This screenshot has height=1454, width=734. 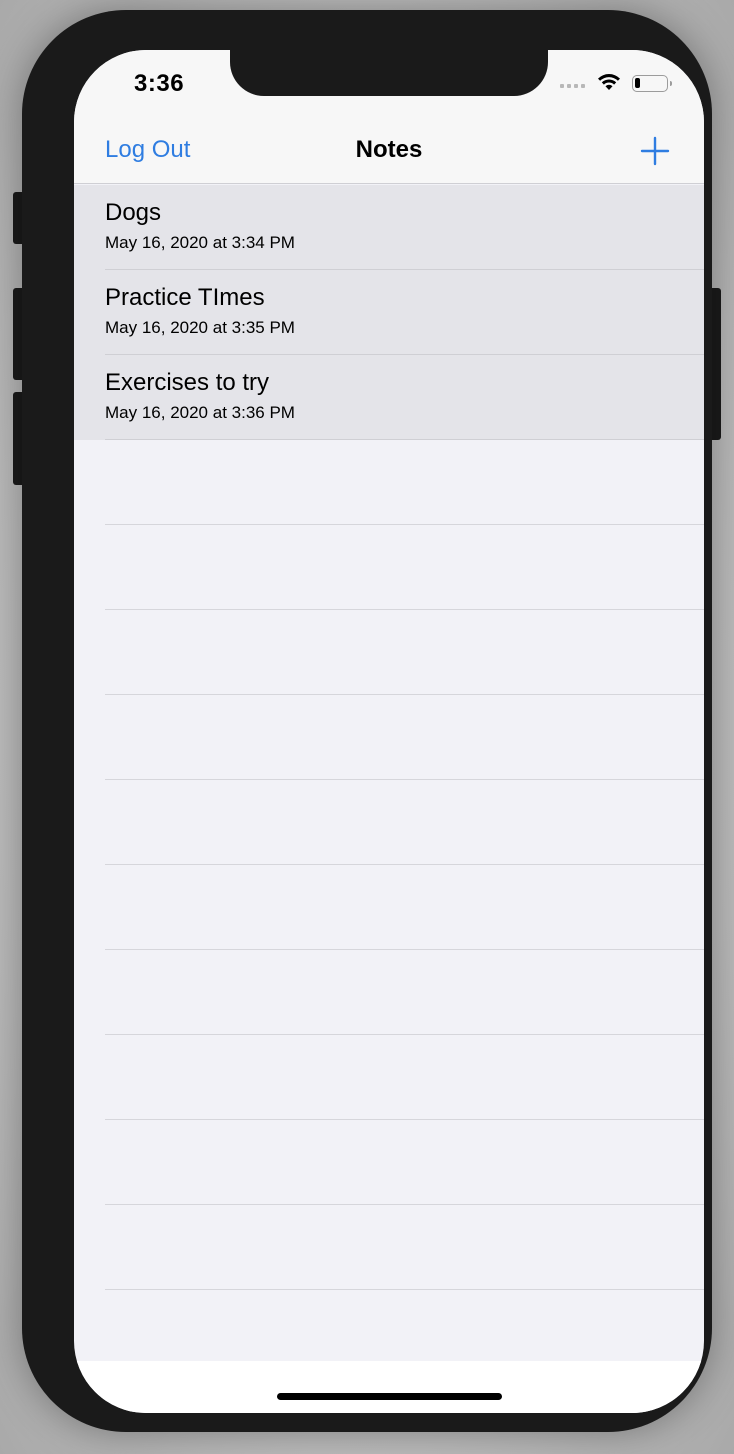 I want to click on note-row-practice-times: Practice TImes May 16, 2020 at 3:35 PM, so click(x=389, y=312).